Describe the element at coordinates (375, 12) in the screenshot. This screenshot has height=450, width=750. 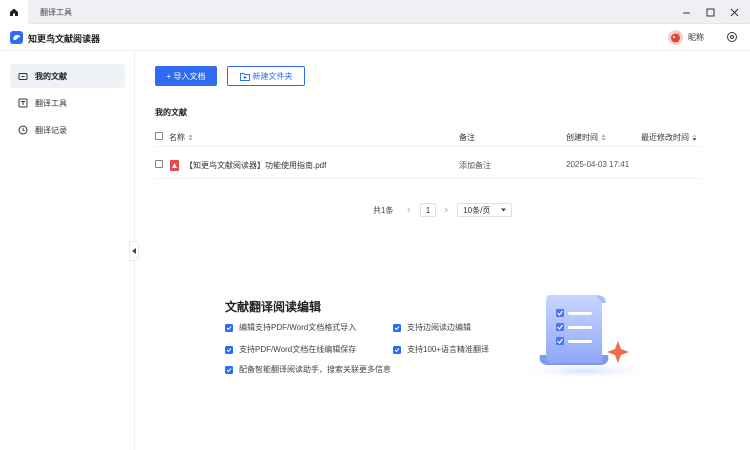
I see `tab-bar: 翻译工具` at that location.